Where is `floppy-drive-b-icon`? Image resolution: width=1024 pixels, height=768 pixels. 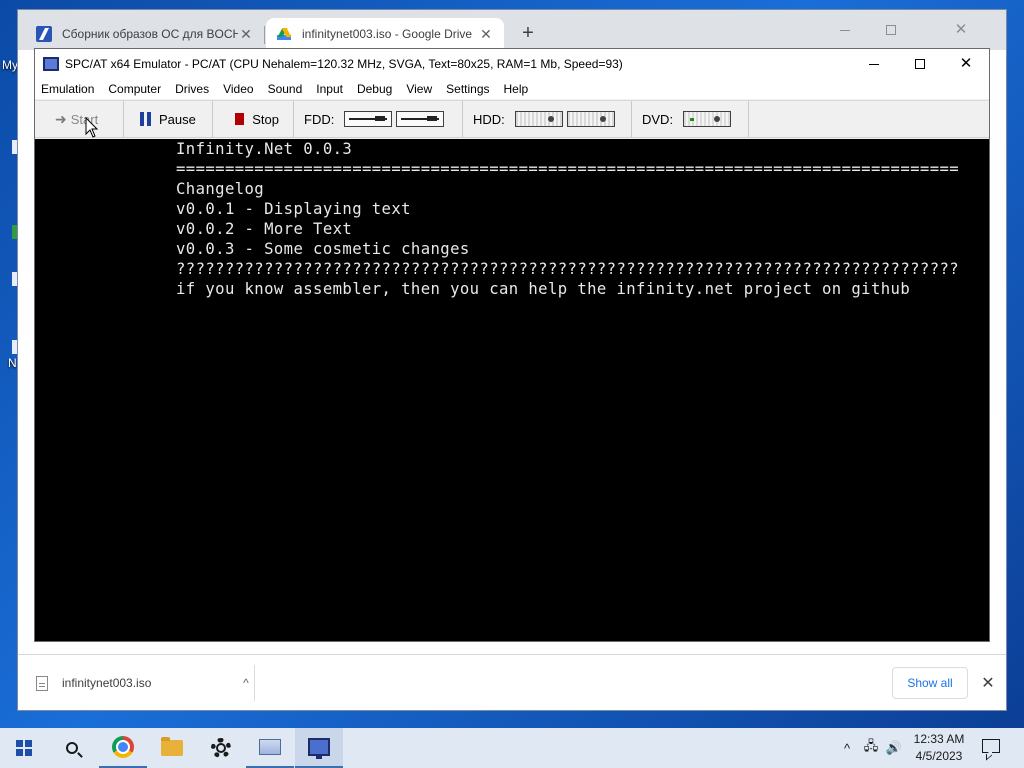 floppy-drive-b-icon is located at coordinates (420, 119).